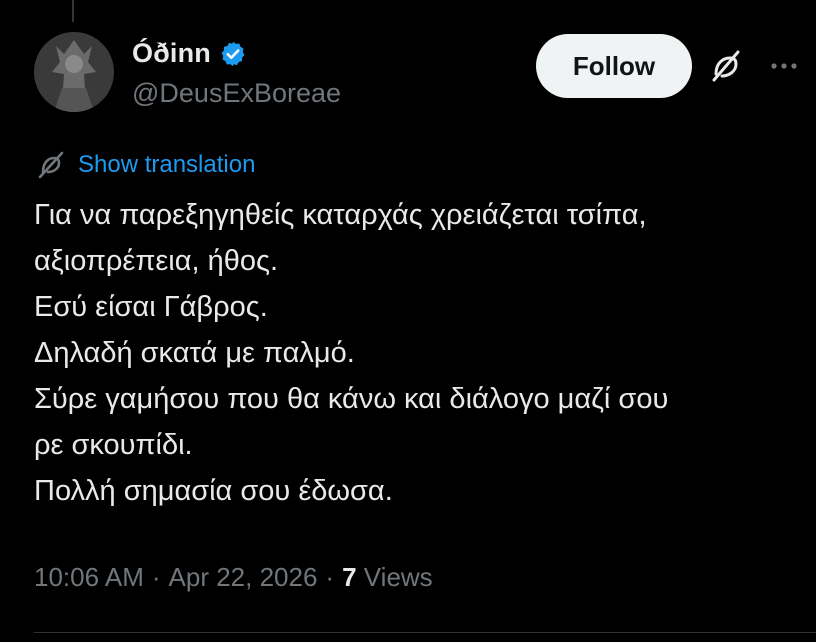 This screenshot has width=816, height=642. I want to click on verified-badge-icon, so click(233, 54).